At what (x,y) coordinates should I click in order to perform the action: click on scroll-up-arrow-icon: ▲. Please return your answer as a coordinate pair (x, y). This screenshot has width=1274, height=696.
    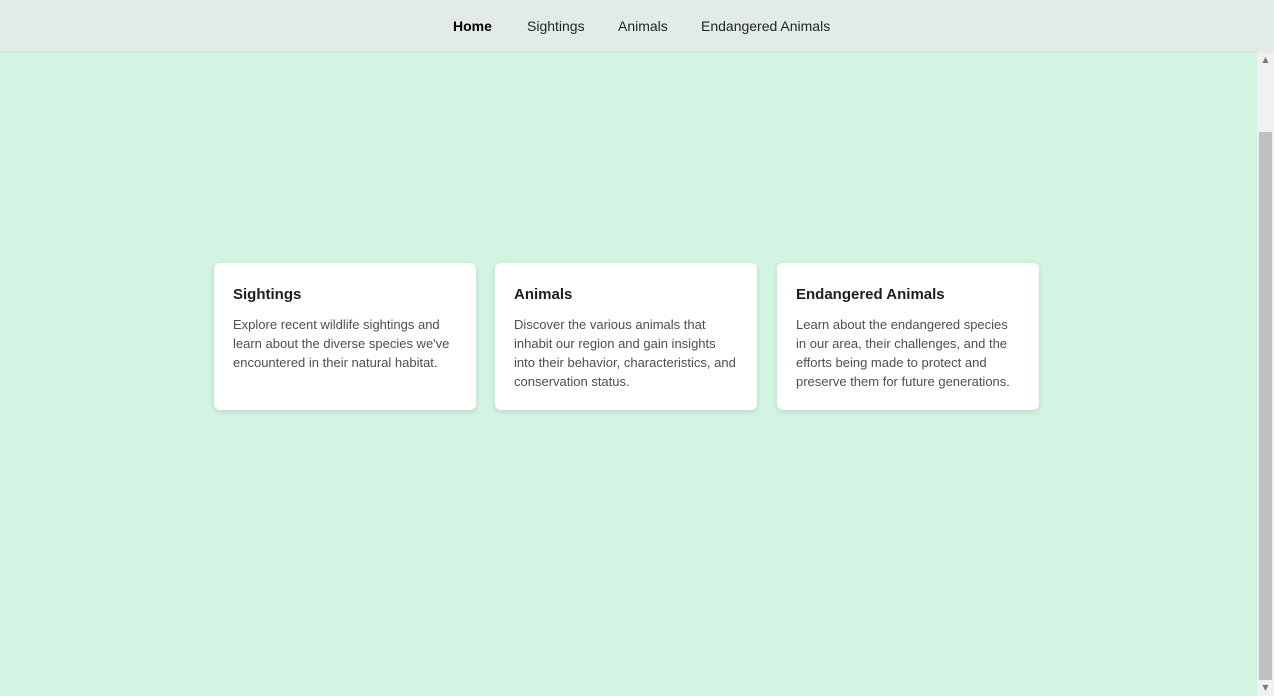
    Looking at the image, I should click on (1265, 59).